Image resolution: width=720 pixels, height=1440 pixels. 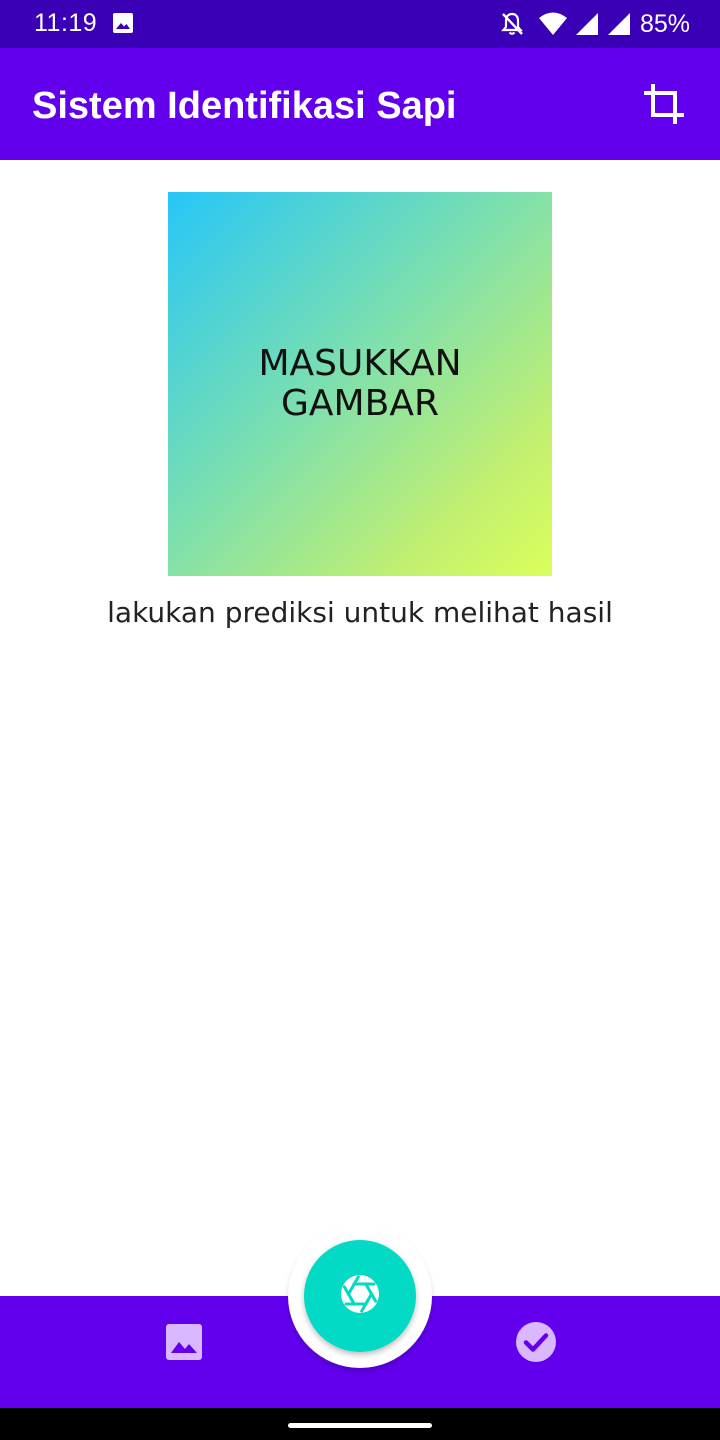 I want to click on home-gesture-handle, so click(x=360, y=1425).